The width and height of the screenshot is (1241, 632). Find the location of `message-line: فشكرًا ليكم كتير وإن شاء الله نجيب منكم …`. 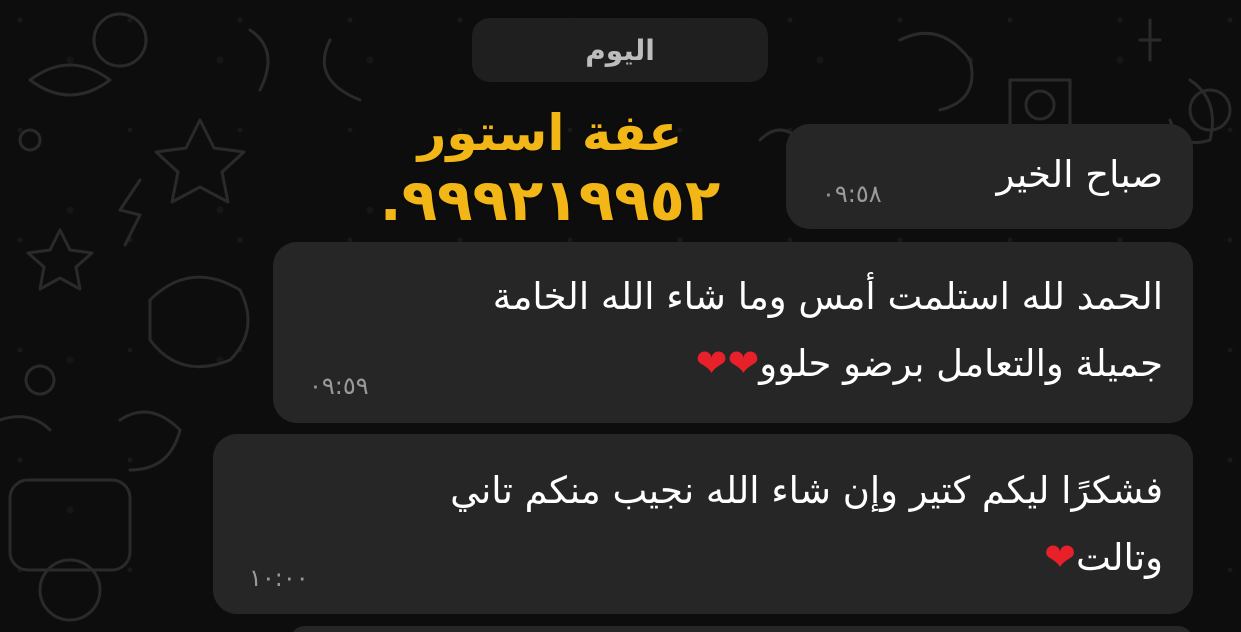

message-line: فشكرًا ليكم كتير وإن شاء الله نجيب منكم … is located at coordinates (806, 490).